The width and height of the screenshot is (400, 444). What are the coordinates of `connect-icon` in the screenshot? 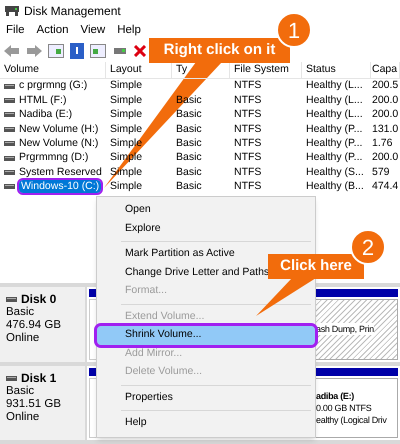 It's located at (120, 51).